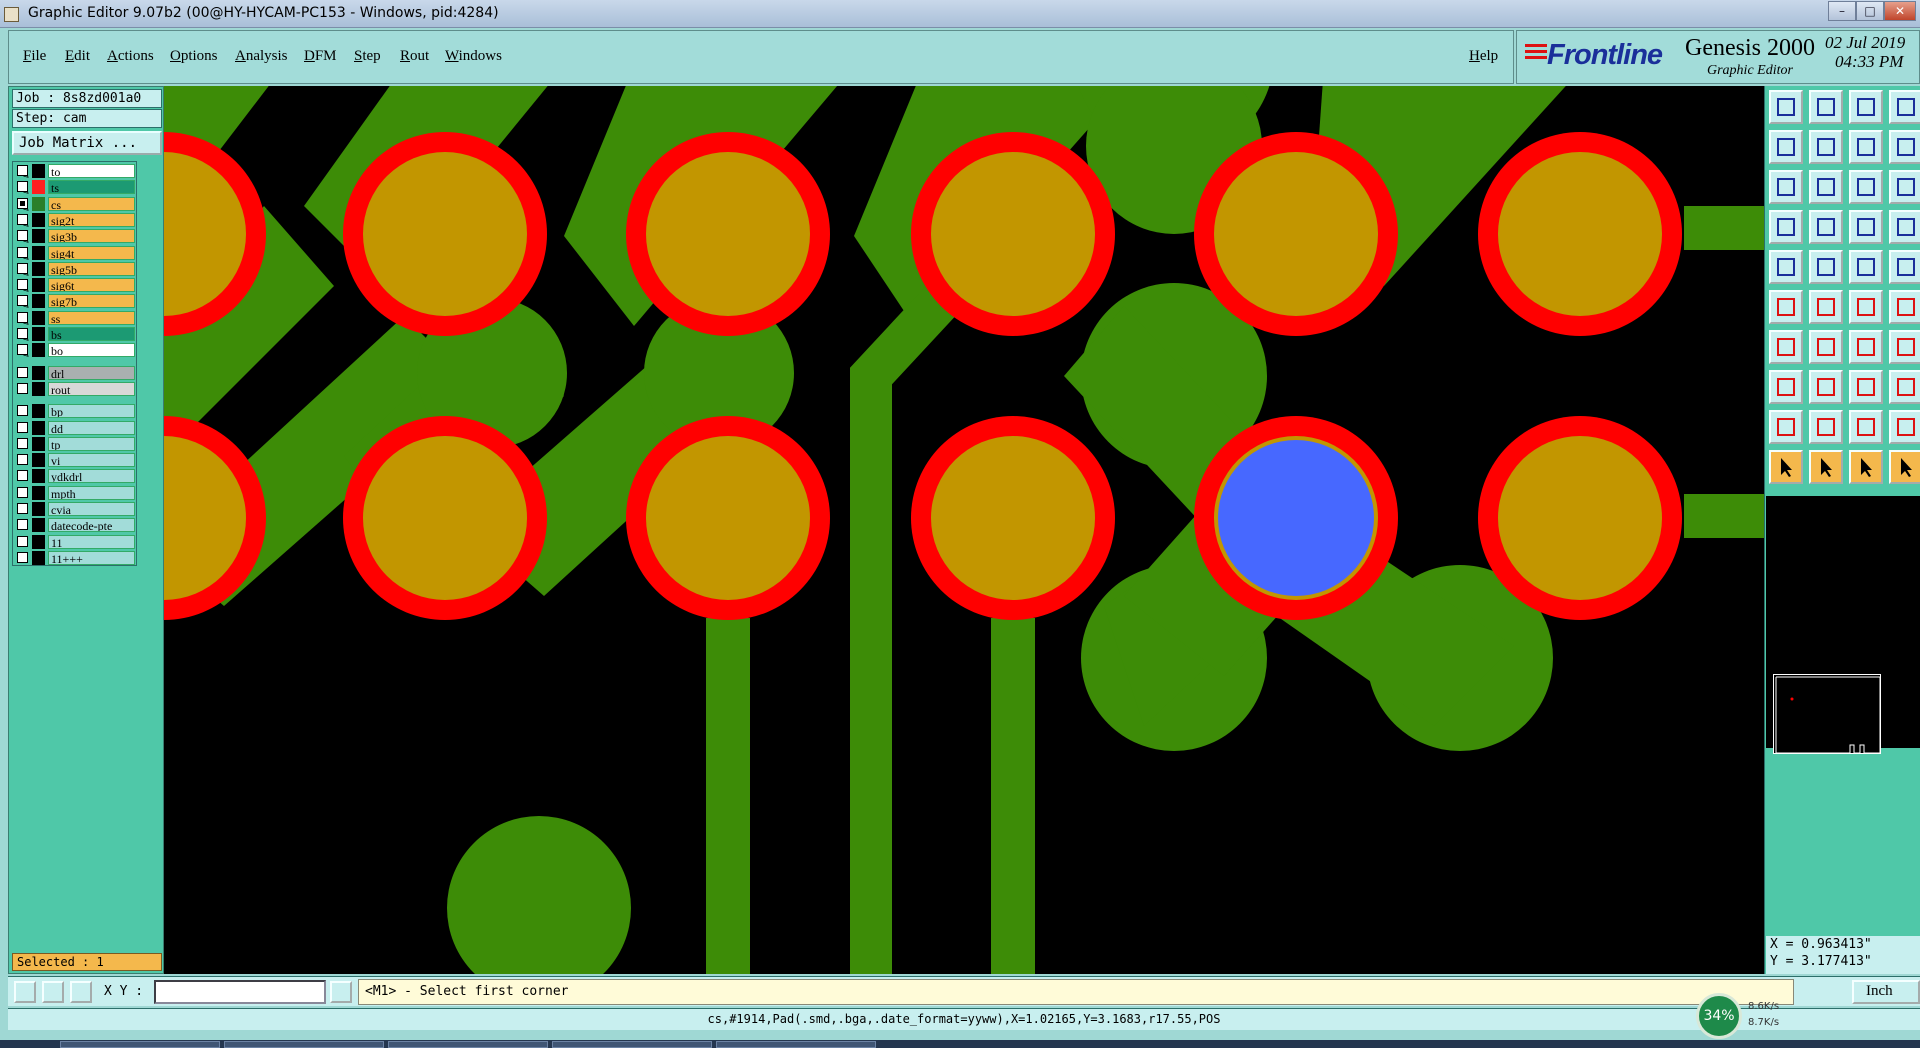 The height and width of the screenshot is (1048, 1920). I want to click on scale-icon, so click(1866, 187).